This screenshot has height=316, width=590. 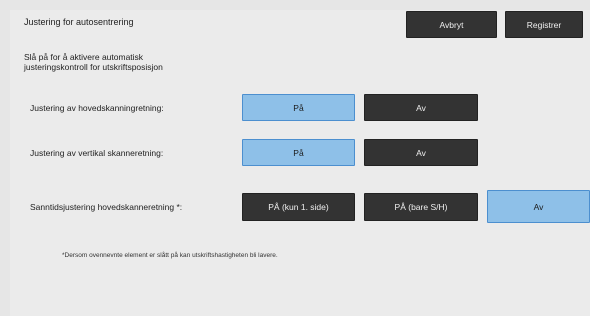 I want to click on realtime-on-bw-button: PÅ (bare S/H), so click(x=421, y=207).